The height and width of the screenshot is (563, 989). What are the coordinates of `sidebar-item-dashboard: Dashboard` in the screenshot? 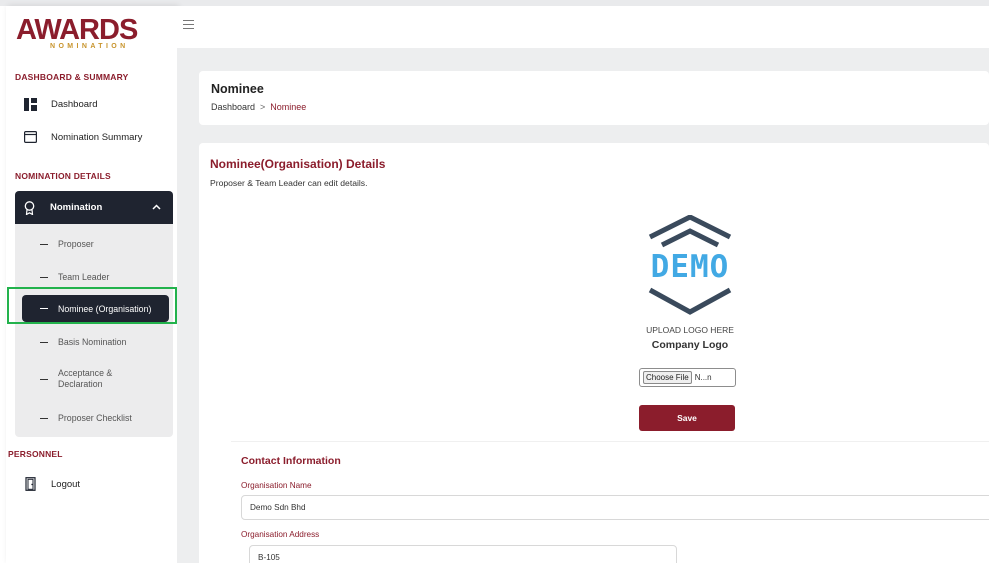 It's located at (60, 104).